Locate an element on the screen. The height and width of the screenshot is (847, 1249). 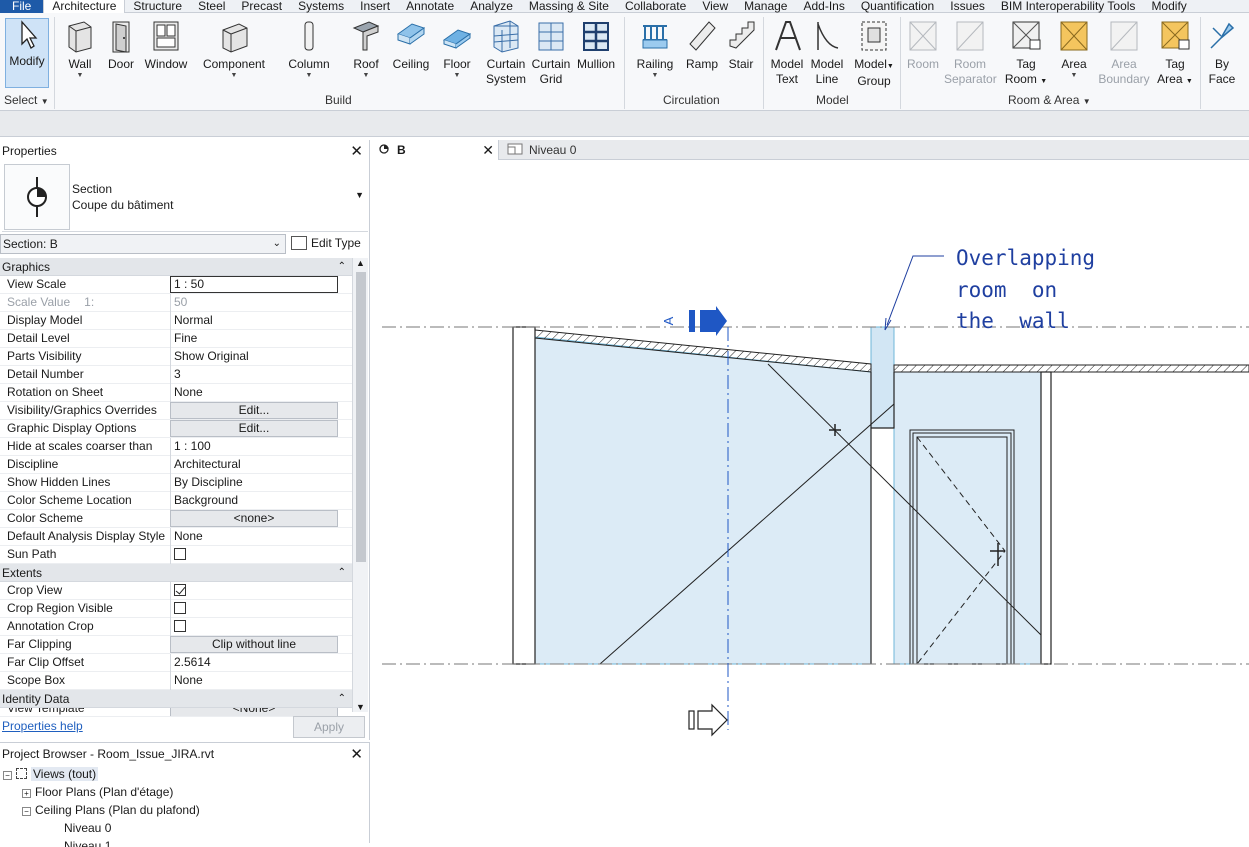
tree-item-floor-plans: + Floor Plans (Plan d'étage) is located at coordinates (185, 792).